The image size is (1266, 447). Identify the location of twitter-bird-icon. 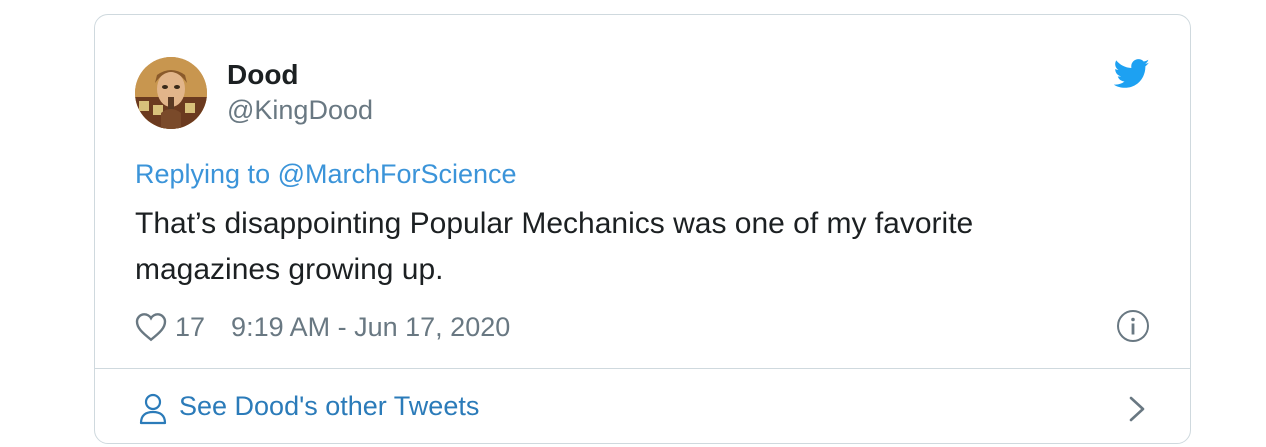
(1131, 74).